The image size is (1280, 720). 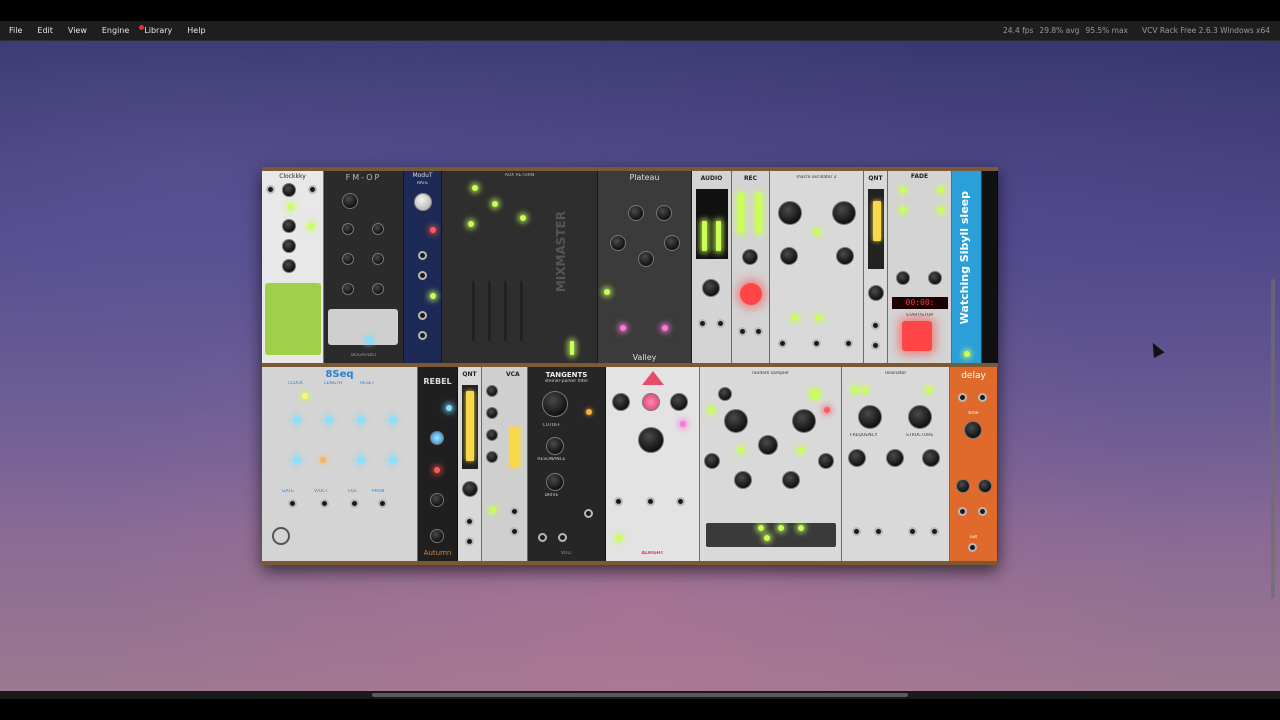 What do you see at coordinates (77, 31) in the screenshot?
I see `menu-view: View` at bounding box center [77, 31].